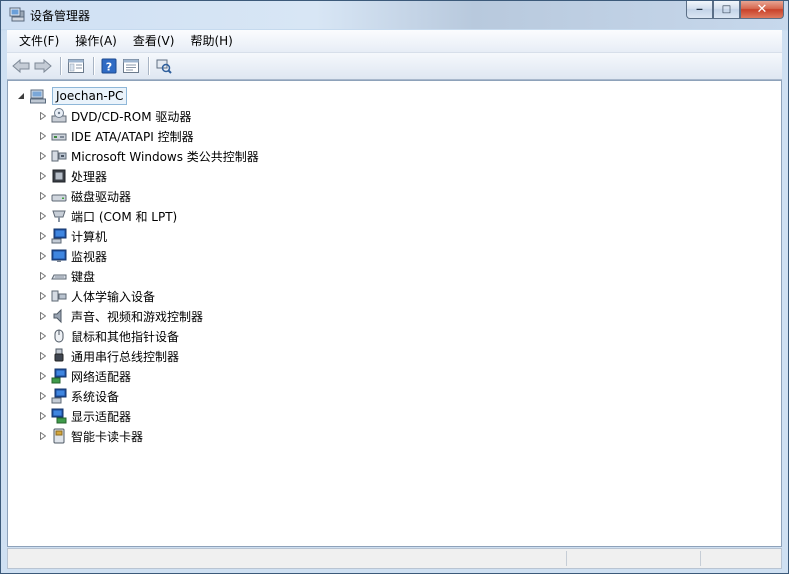 Image resolution: width=789 pixels, height=574 pixels. I want to click on mouse-icon, so click(59, 336).